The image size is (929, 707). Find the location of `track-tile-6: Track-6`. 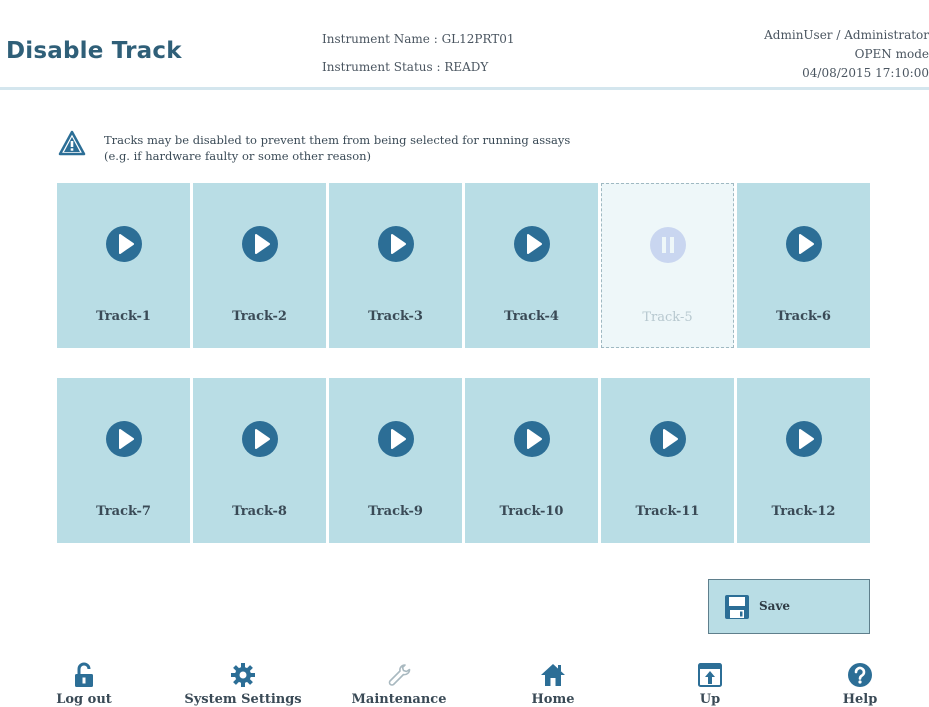

track-tile-6: Track-6 is located at coordinates (803, 265).